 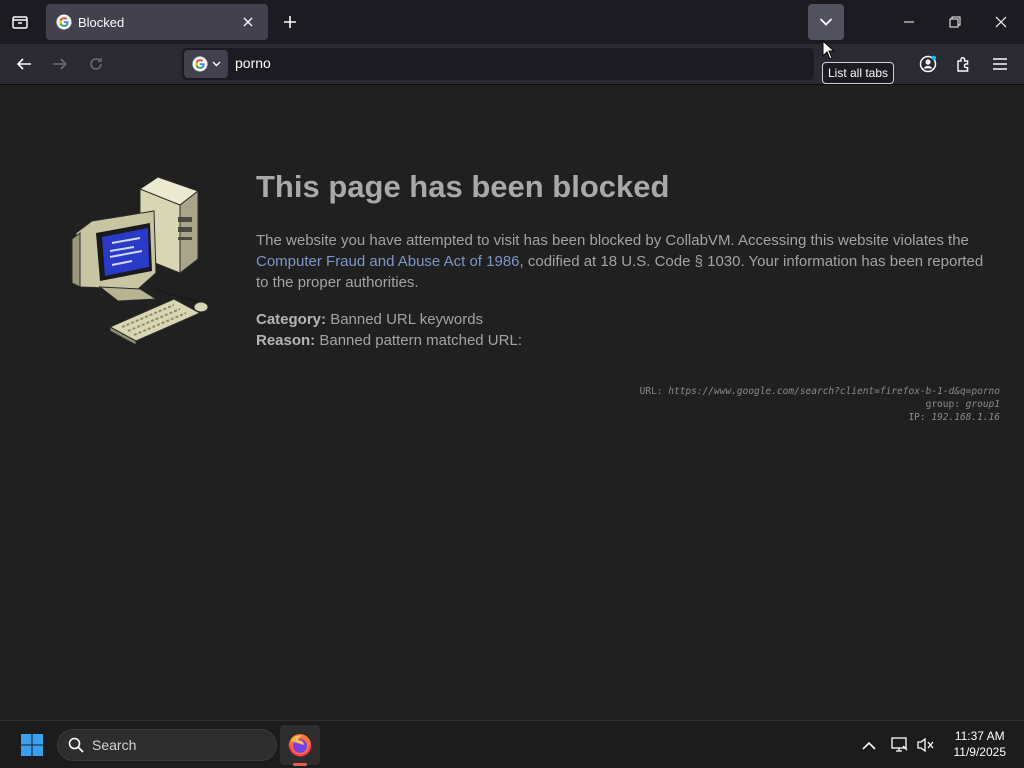 What do you see at coordinates (979, 736) in the screenshot?
I see `clock-time: 11:37 AM` at bounding box center [979, 736].